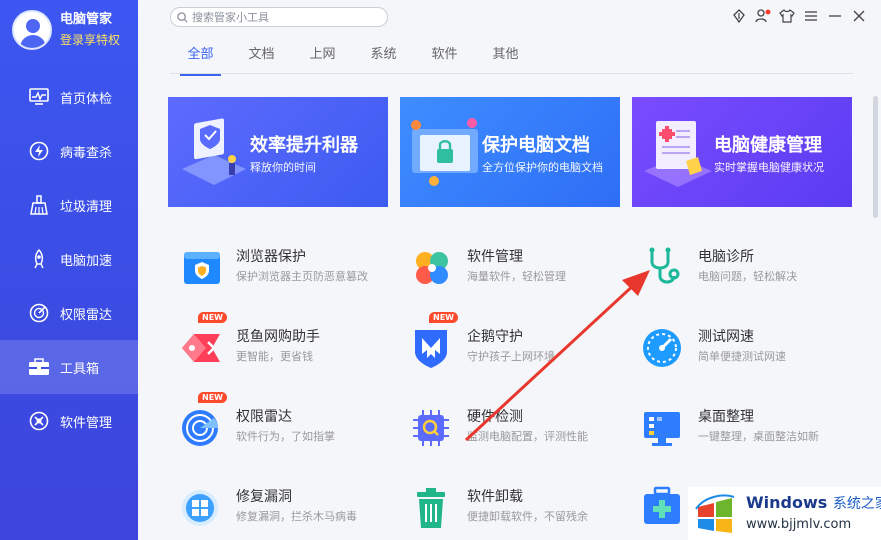  I want to click on tool-title: 企鹅守护, so click(495, 337).